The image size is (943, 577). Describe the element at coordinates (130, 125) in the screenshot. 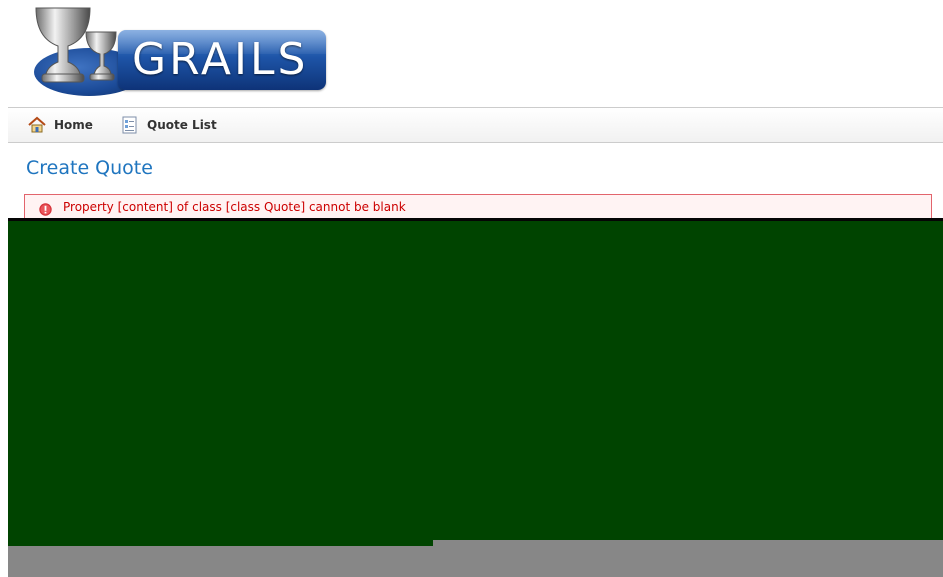

I see `list-icon` at that location.